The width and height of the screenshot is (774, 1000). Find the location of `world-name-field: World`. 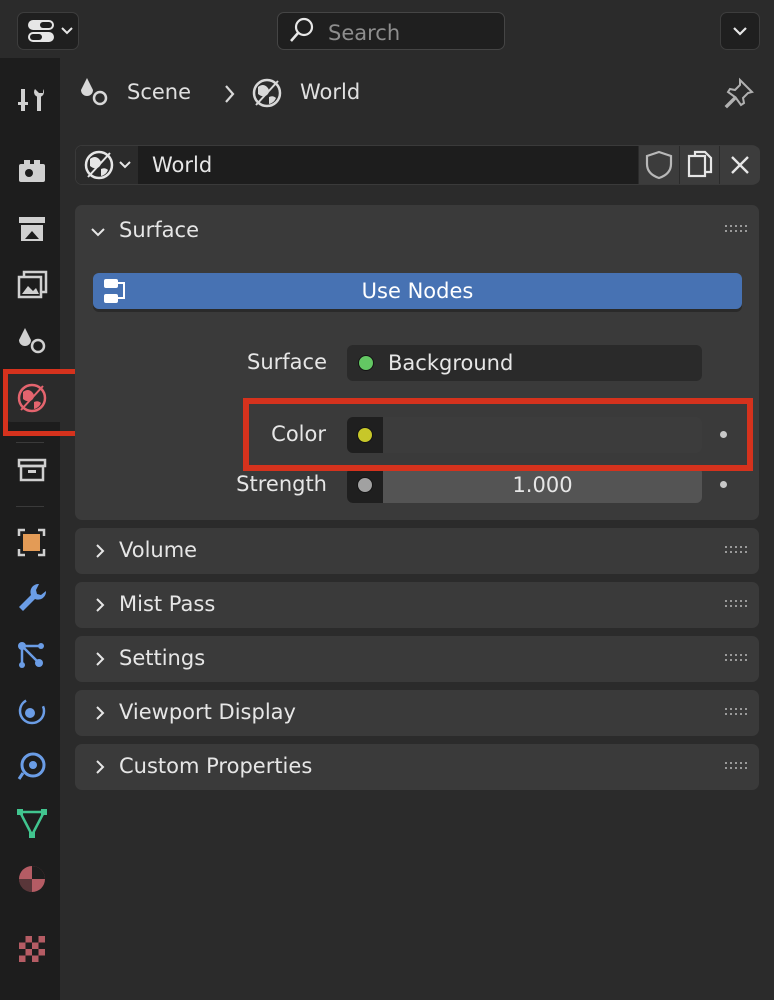

world-name-field: World is located at coordinates (427, 165).